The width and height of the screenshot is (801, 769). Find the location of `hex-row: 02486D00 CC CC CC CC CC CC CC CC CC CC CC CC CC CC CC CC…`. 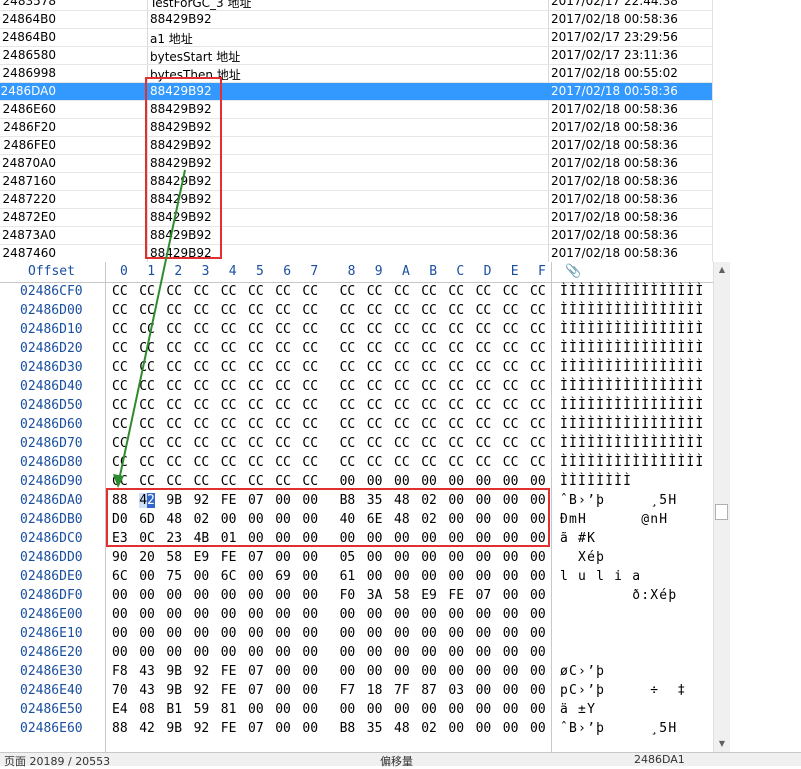

hex-row: 02486D00 CC CC CC CC CC CC CC CC CC CC CC CC CC CC CC CC… is located at coordinates (356, 310).